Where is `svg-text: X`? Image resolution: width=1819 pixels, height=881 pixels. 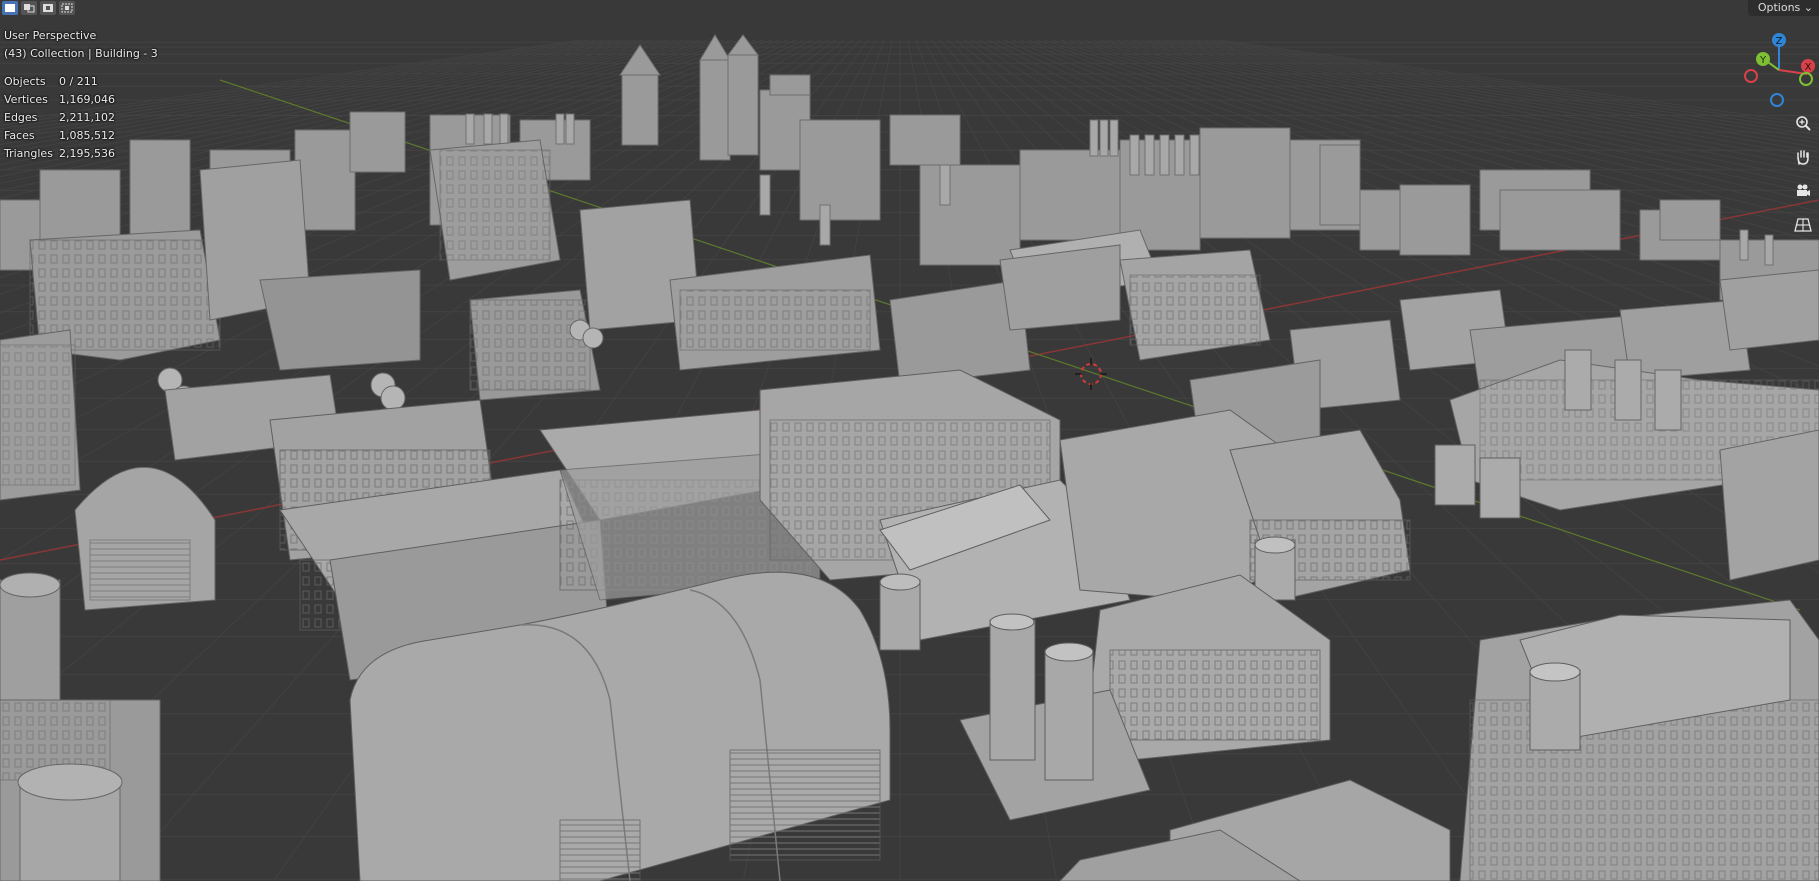
svg-text: X is located at coordinates (1808, 67).